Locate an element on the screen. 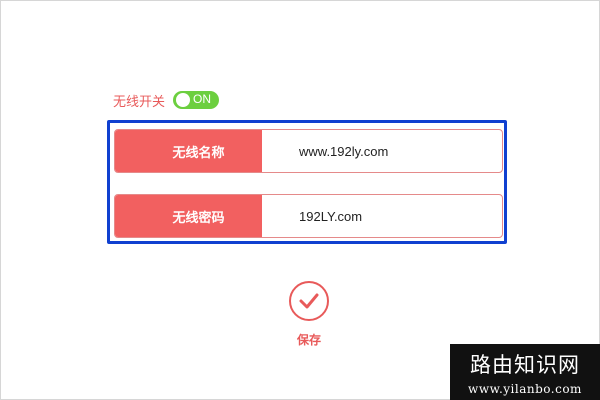  save-label: 保存 is located at coordinates (308, 340).